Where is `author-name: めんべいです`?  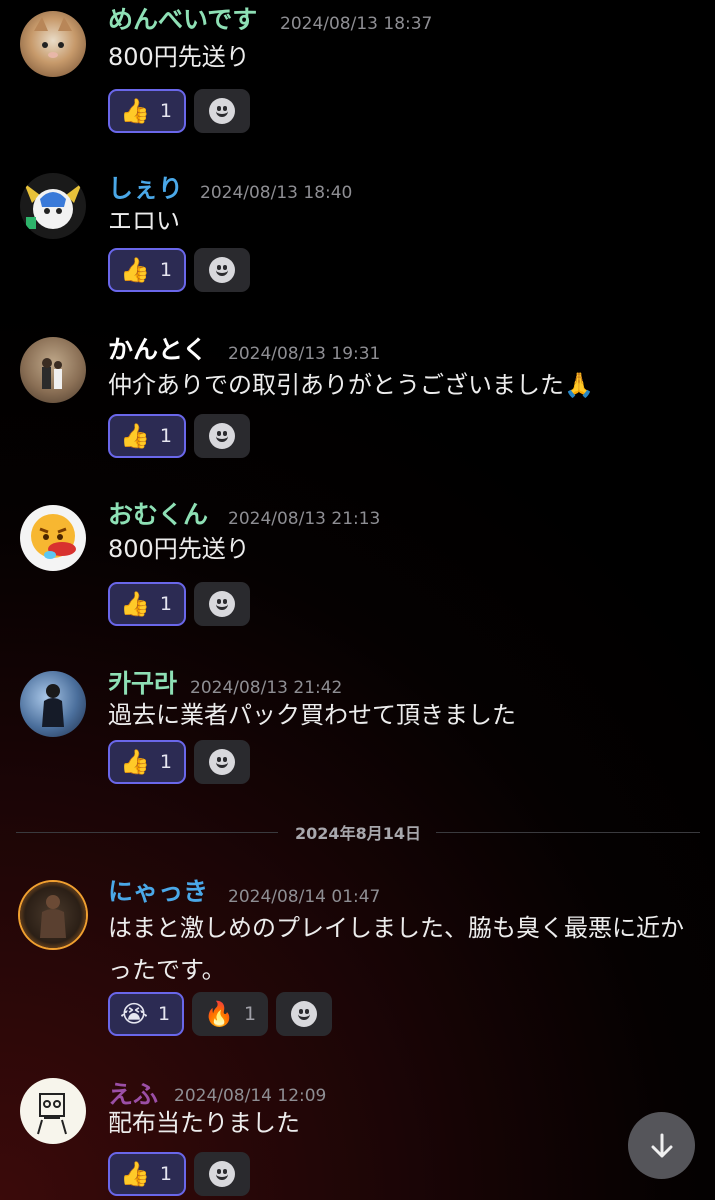 author-name: めんべいです is located at coordinates (182, 20).